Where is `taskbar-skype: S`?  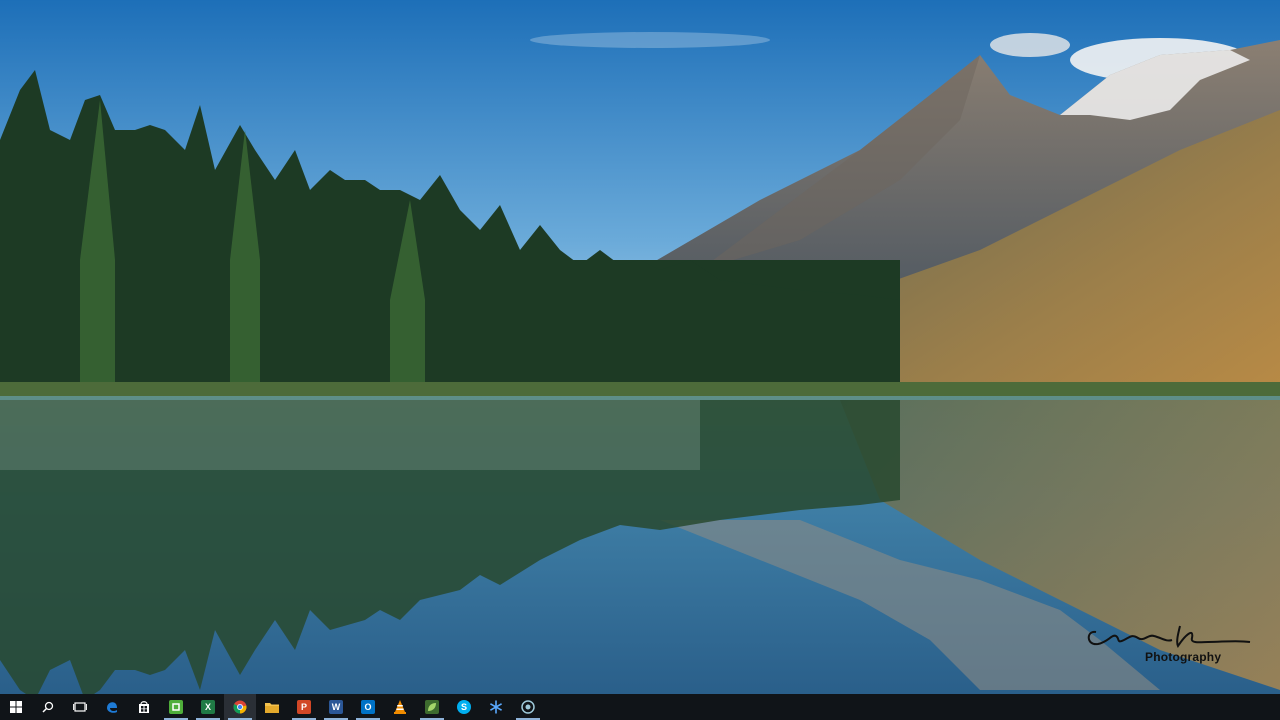 taskbar-skype: S is located at coordinates (464, 707).